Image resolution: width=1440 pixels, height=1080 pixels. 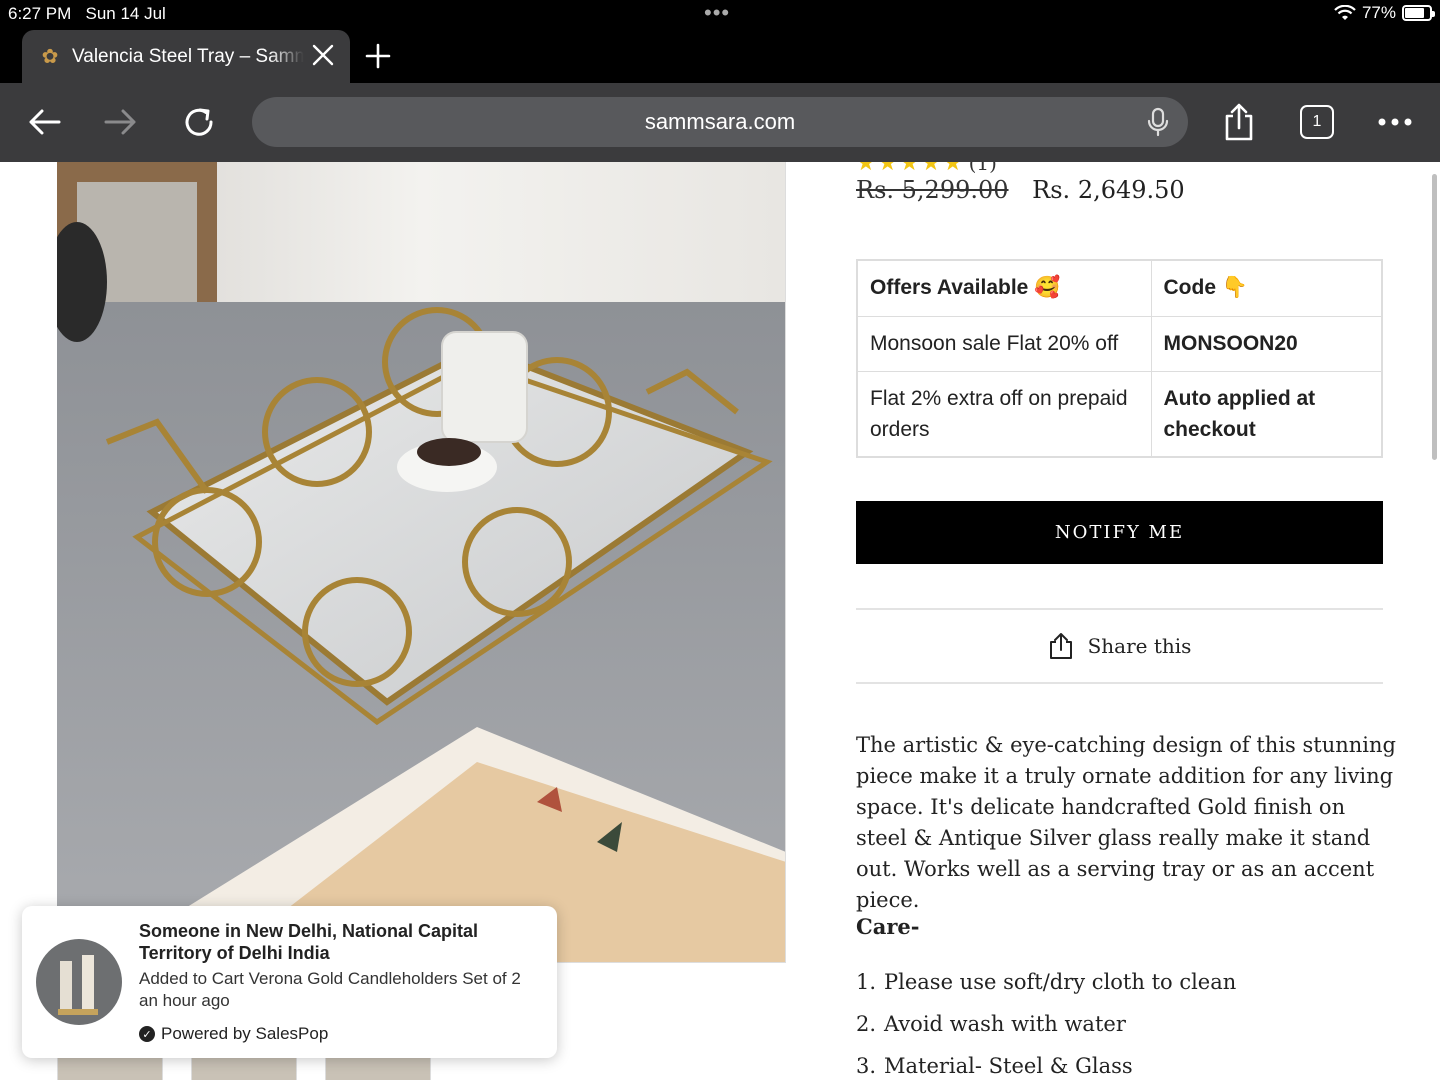 What do you see at coordinates (1266, 343) in the screenshot?
I see `code-cell: MONSOON20` at bounding box center [1266, 343].